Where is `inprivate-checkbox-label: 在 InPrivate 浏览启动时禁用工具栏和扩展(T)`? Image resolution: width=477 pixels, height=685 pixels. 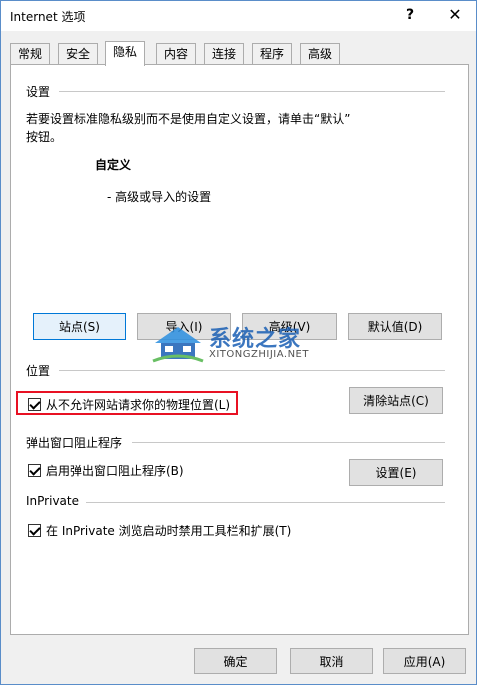
inprivate-checkbox-label: 在 InPrivate 浏览启动时禁用工具栏和扩展(T) is located at coordinates (169, 530).